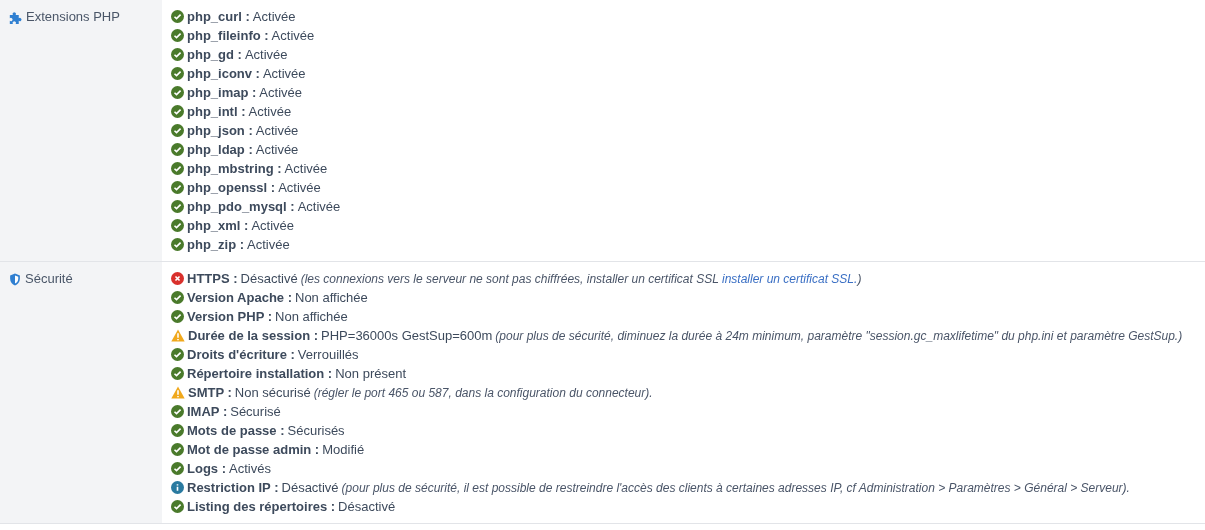 This screenshot has width=1205, height=530. What do you see at coordinates (343, 449) in the screenshot?
I see `check-value: Modifié` at bounding box center [343, 449].